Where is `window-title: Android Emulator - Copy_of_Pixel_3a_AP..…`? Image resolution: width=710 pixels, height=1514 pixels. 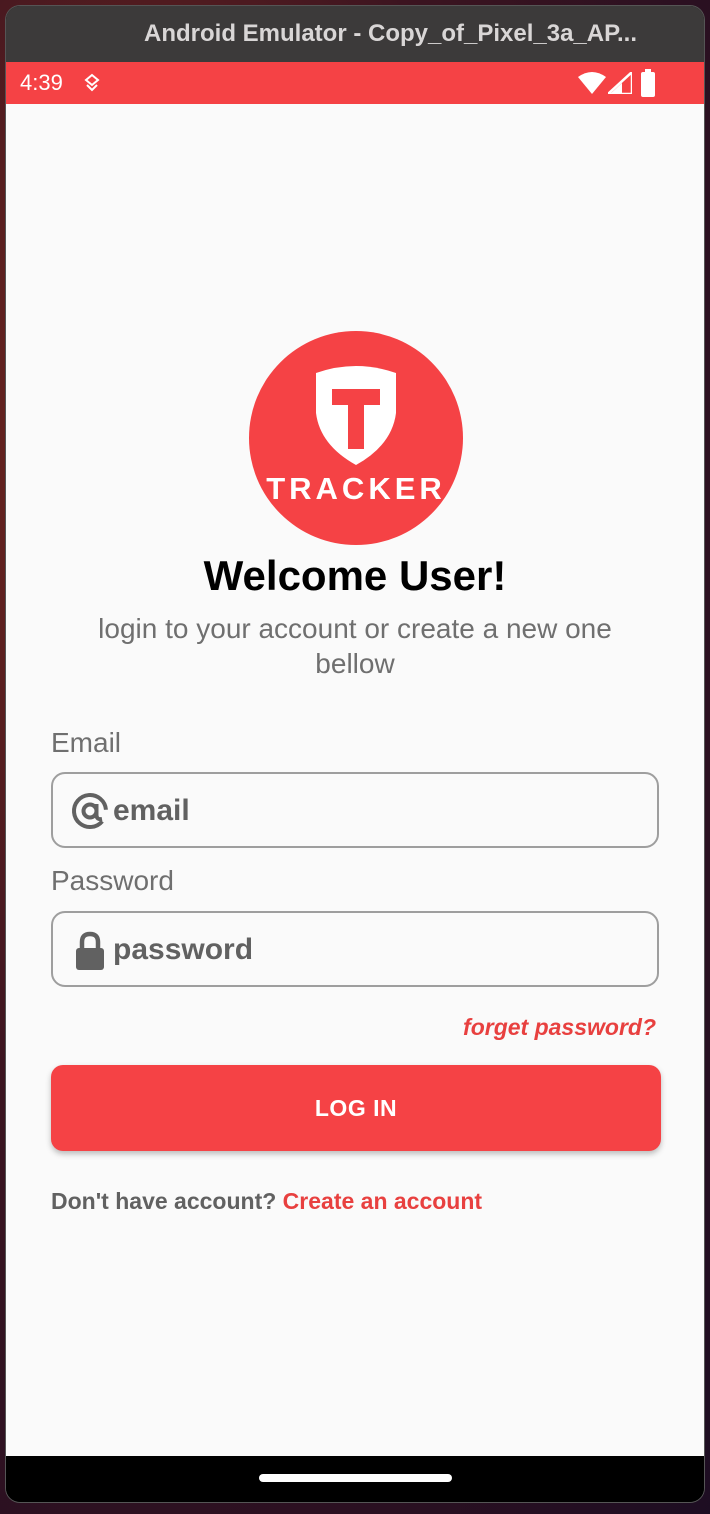 window-title: Android Emulator - Copy_of_Pixel_3a_AP..… is located at coordinates (391, 33).